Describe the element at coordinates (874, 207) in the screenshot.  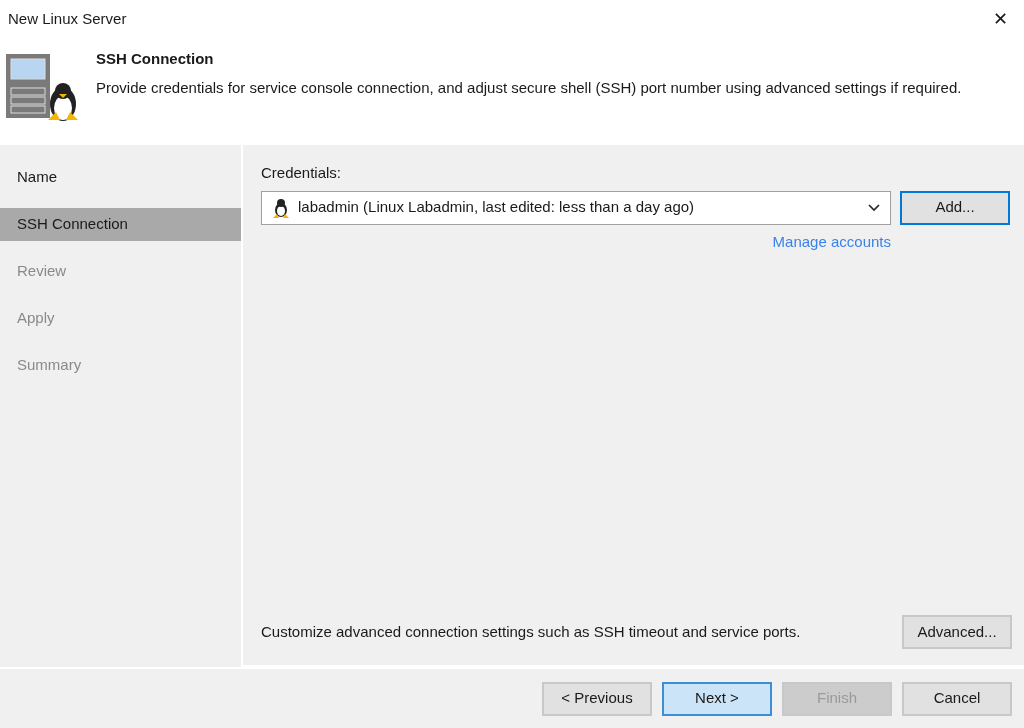
I see `chevron-down-icon` at that location.